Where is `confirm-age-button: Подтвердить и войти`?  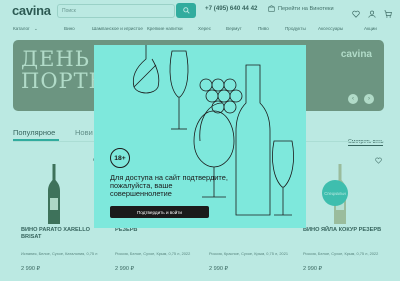
confirm-age-button: Подтвердить и войти is located at coordinates (159, 212).